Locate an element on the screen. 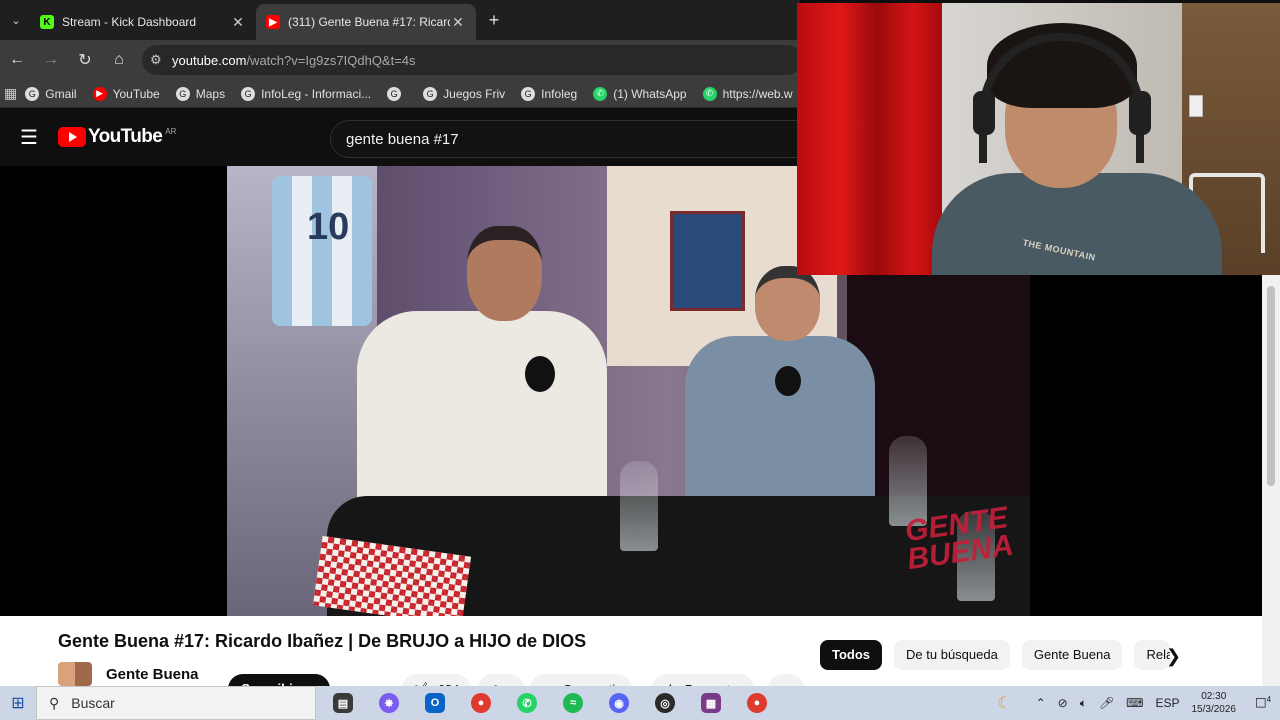 The image size is (1280, 720). copilot-icon: ✸ is located at coordinates (389, 703).